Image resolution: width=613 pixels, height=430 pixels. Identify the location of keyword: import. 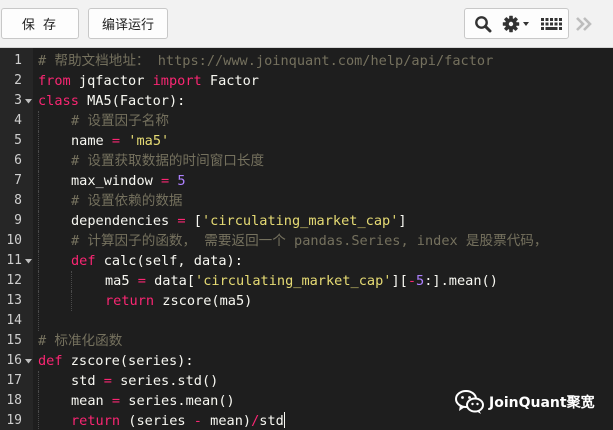
(177, 81).